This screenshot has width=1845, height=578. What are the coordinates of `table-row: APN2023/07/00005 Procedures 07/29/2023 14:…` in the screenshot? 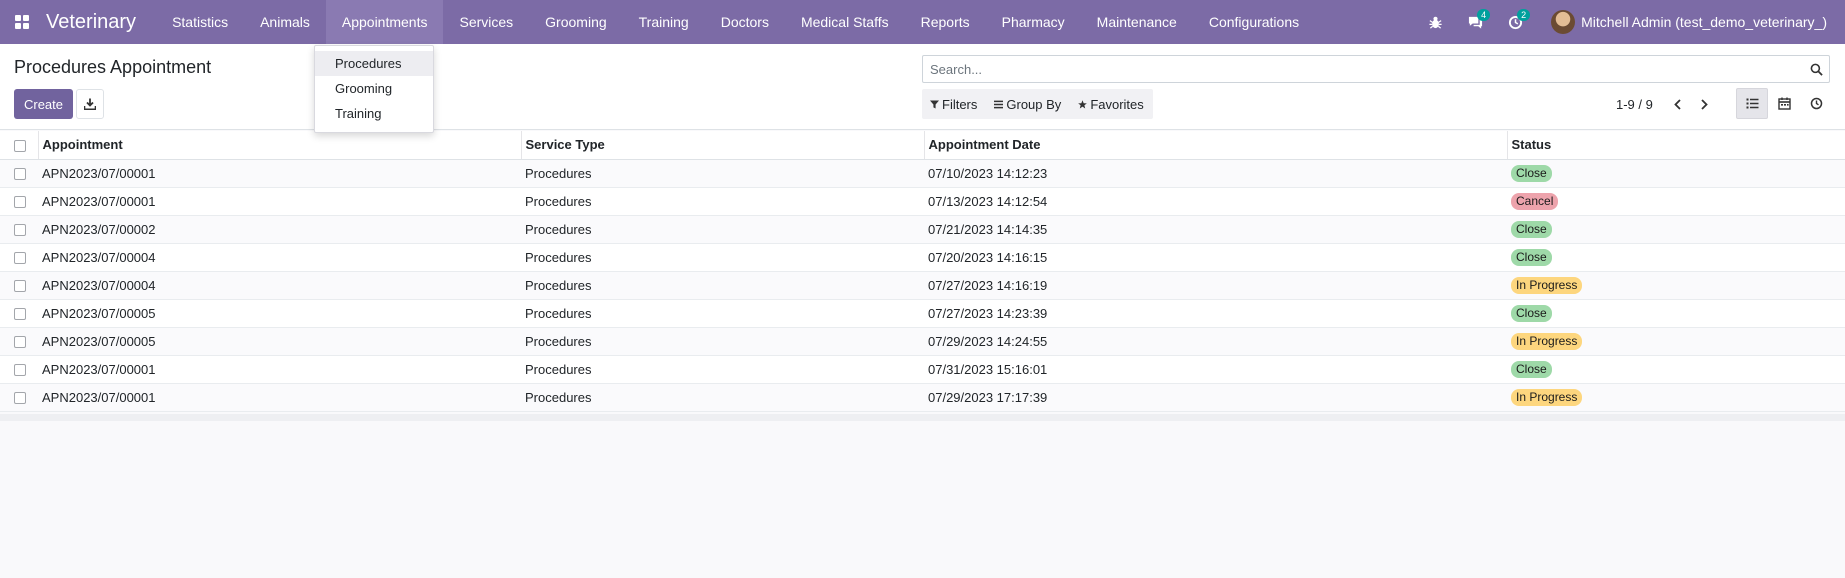 It's located at (922, 341).